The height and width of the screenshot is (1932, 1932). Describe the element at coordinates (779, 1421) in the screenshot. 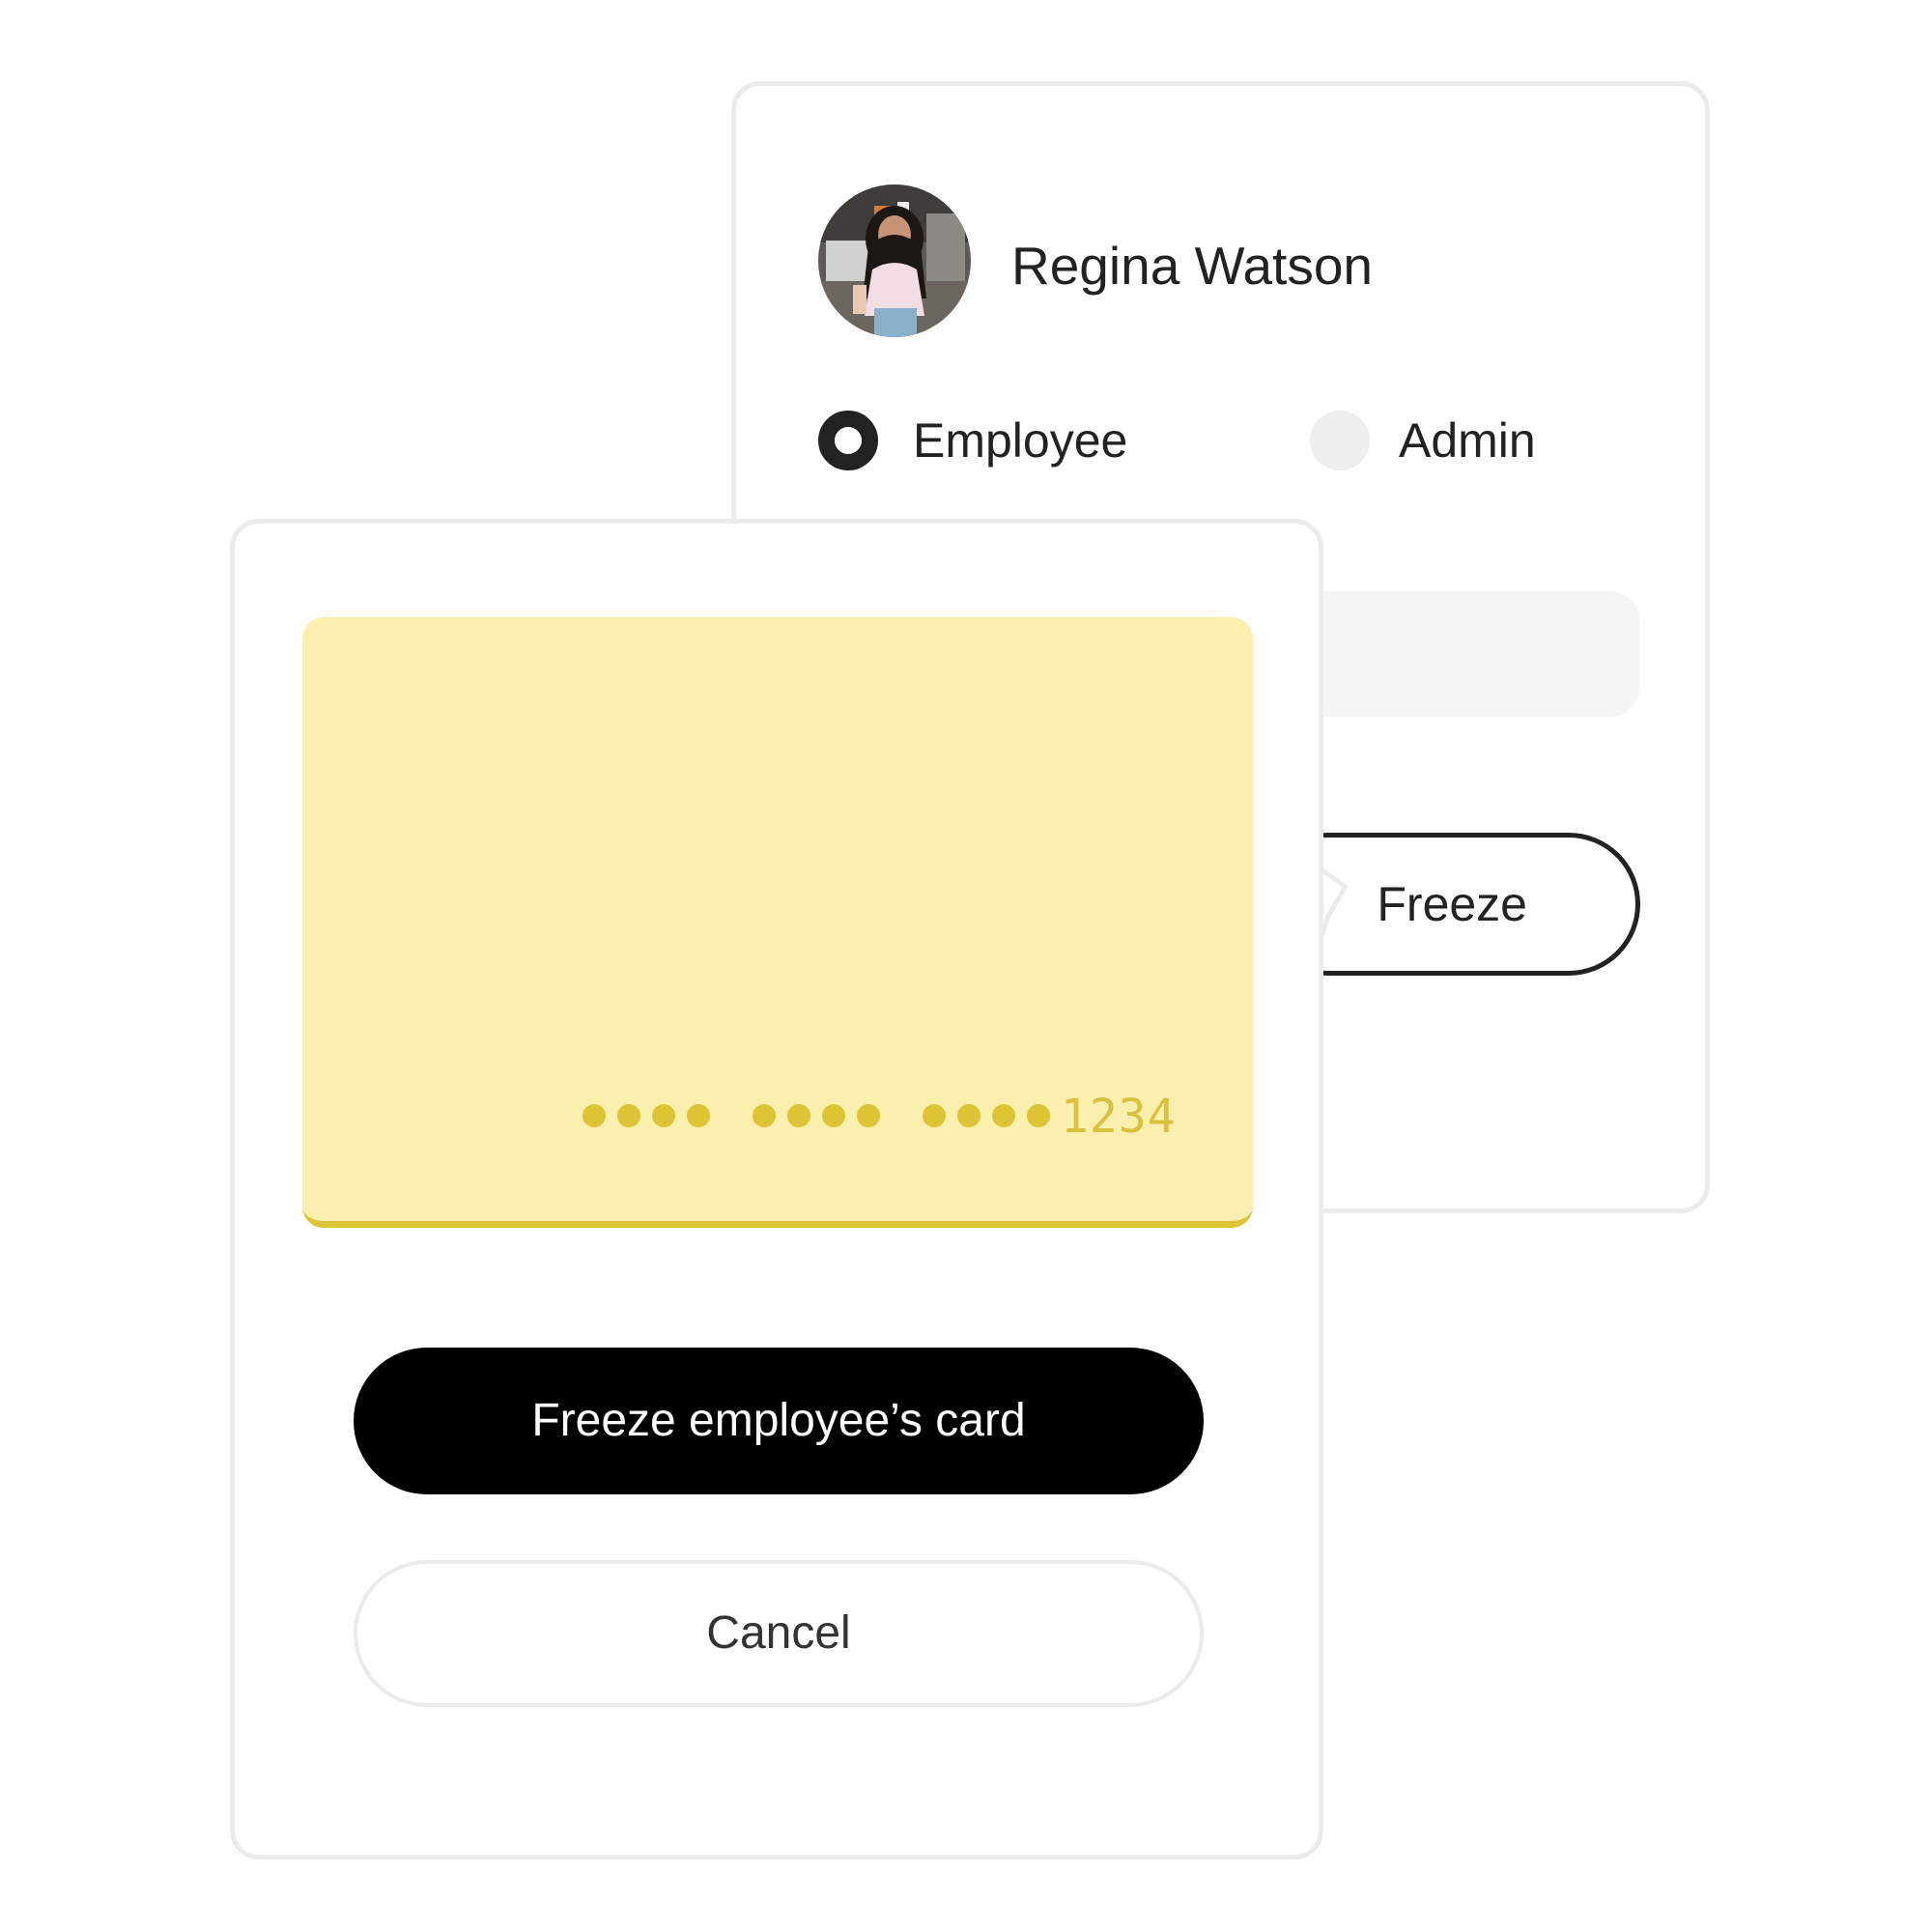

I see `freeze-employee-card-button: Freeze employee’s card` at that location.